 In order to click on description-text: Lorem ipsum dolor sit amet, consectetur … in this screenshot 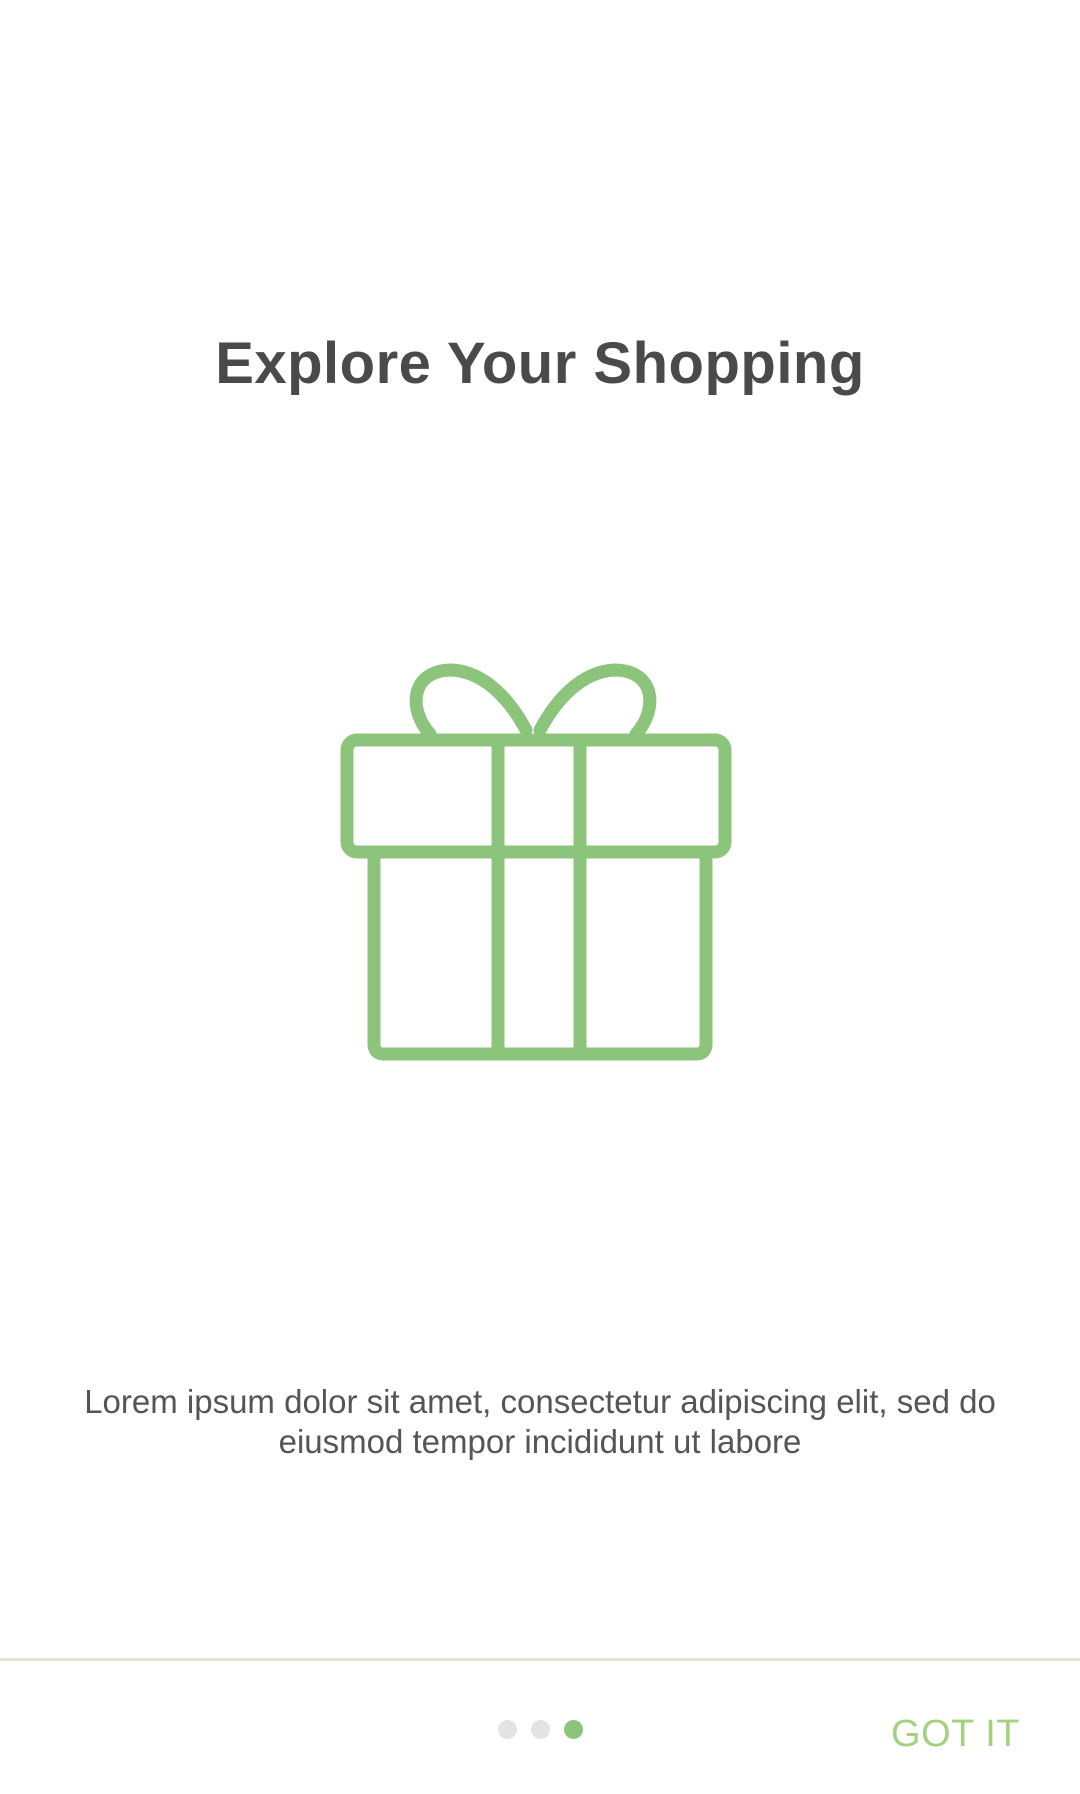, I will do `click(540, 1421)`.